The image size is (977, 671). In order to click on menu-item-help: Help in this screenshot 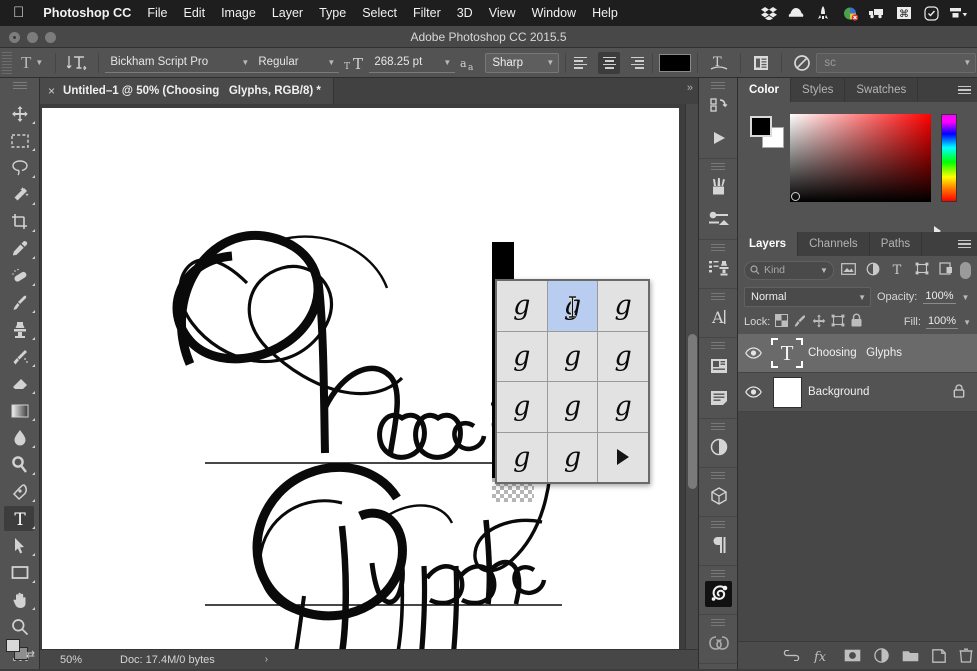, I will do `click(605, 13)`.